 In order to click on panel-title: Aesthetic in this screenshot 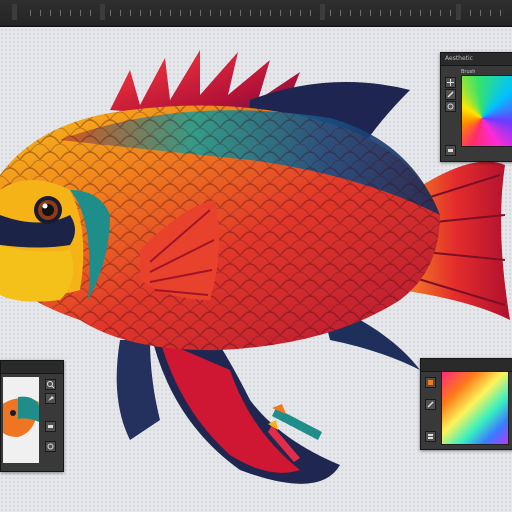, I will do `click(476, 59)`.